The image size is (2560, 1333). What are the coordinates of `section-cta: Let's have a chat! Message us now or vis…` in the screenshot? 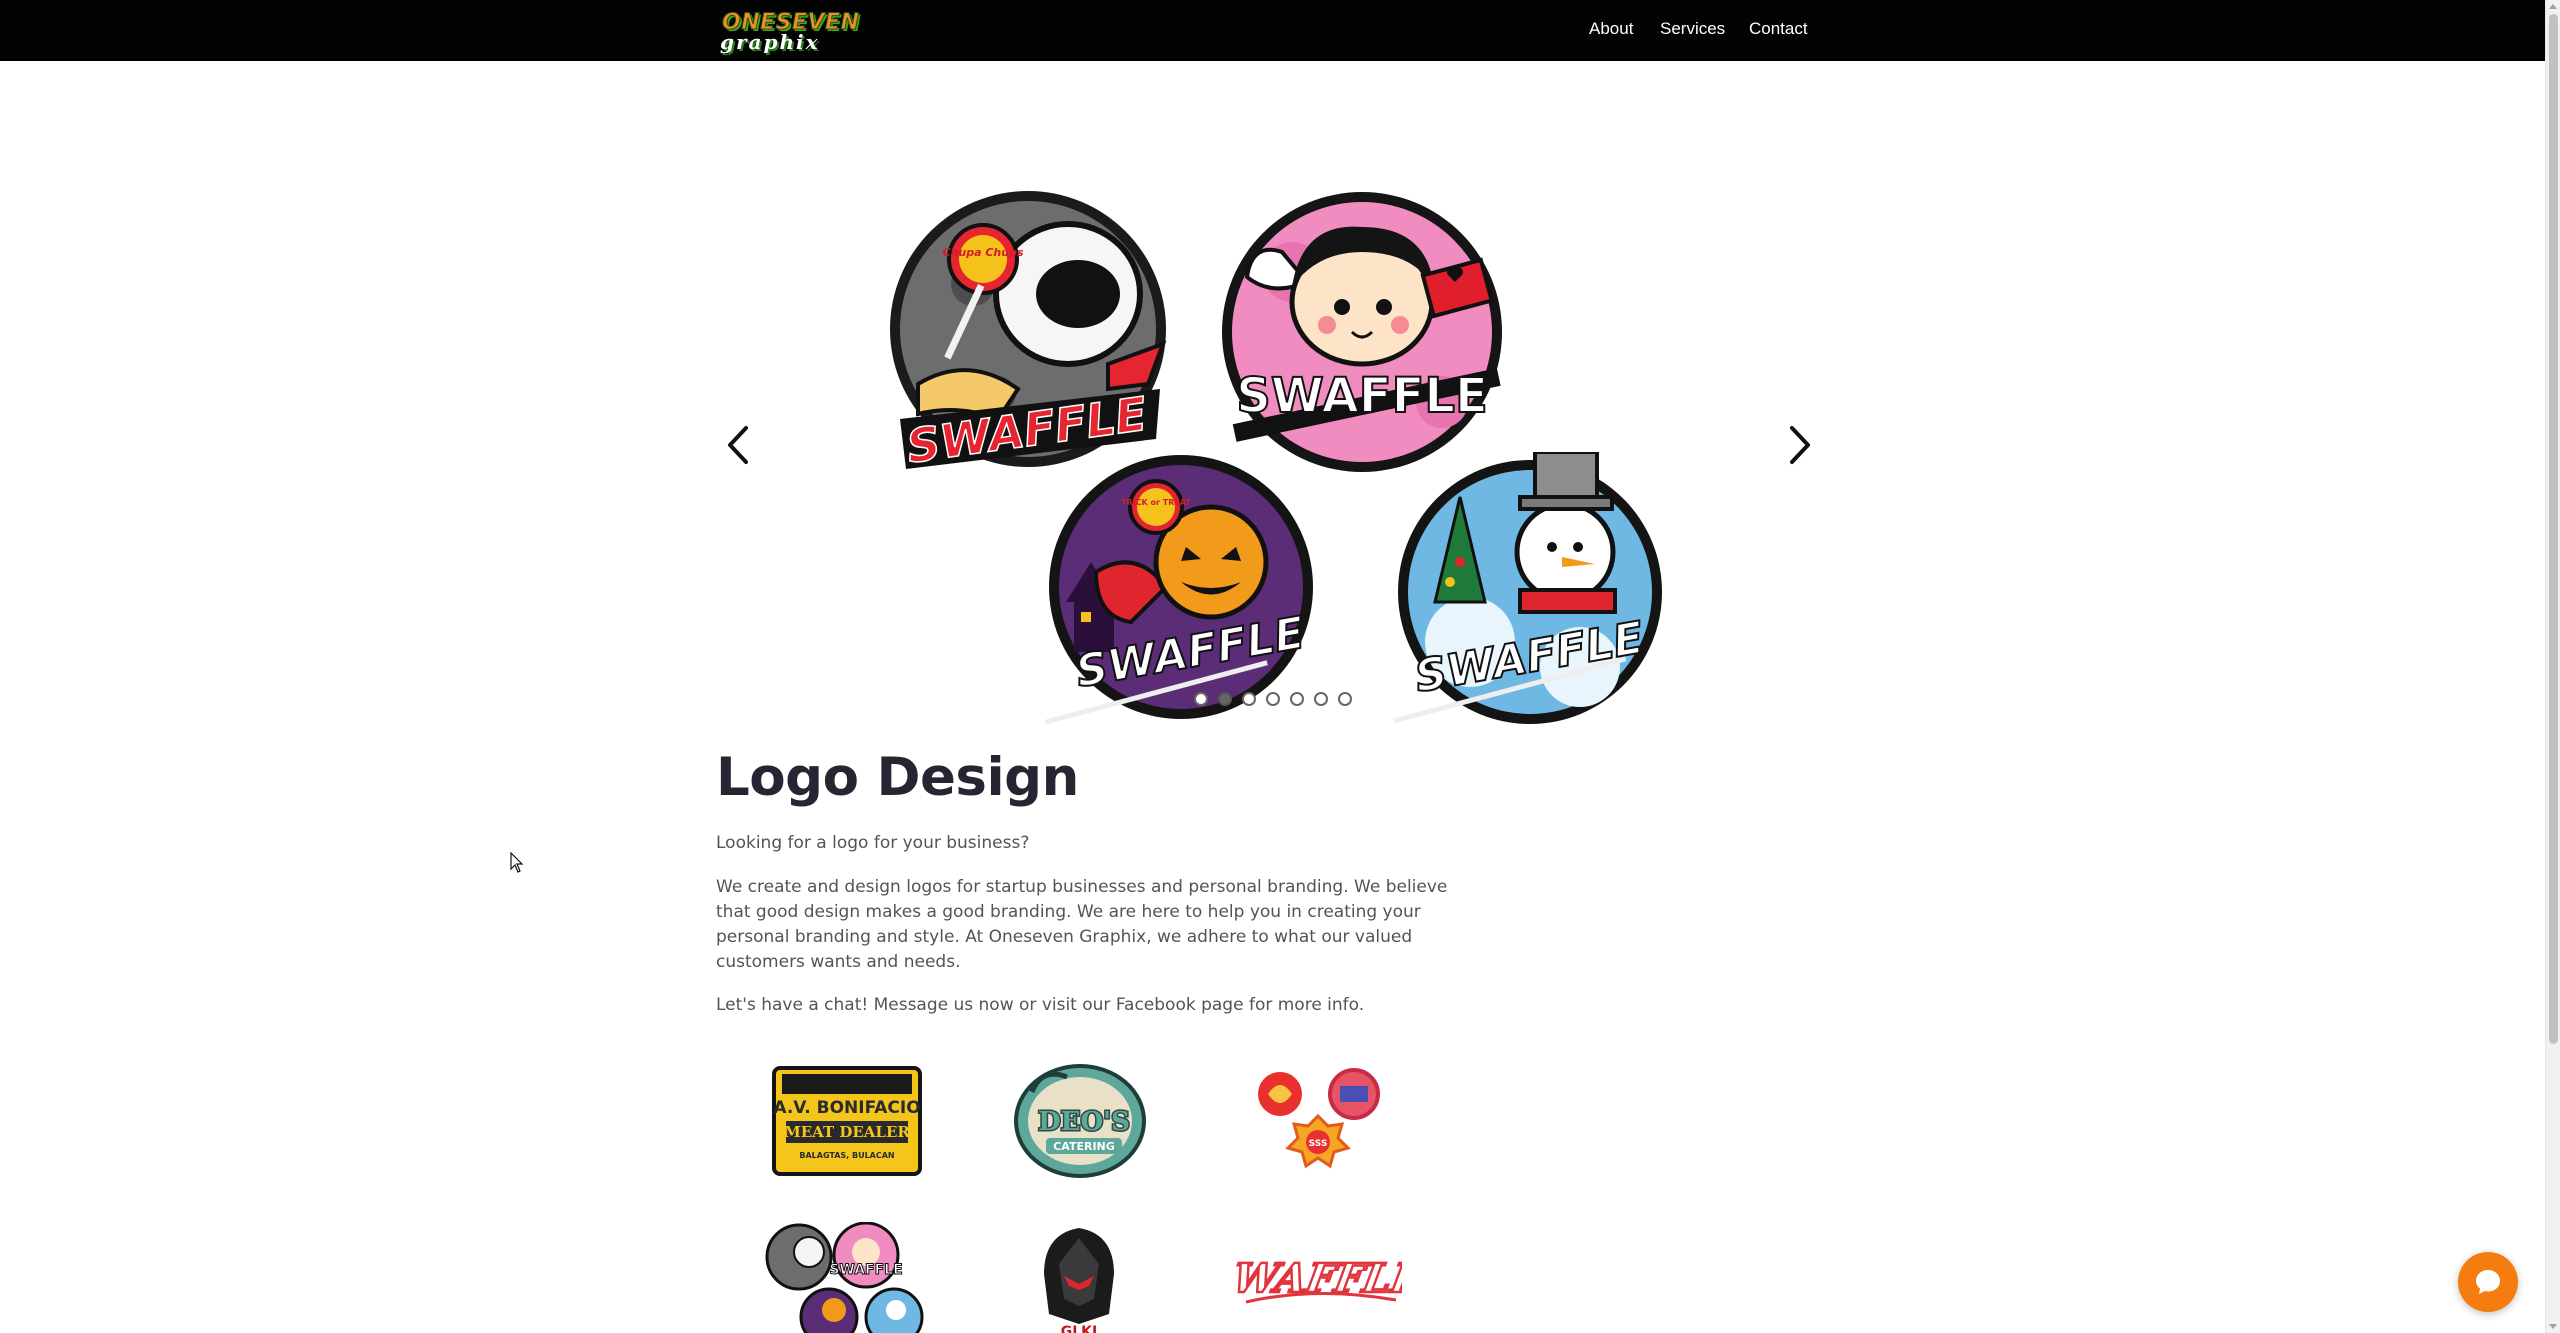 It's located at (1040, 1005).